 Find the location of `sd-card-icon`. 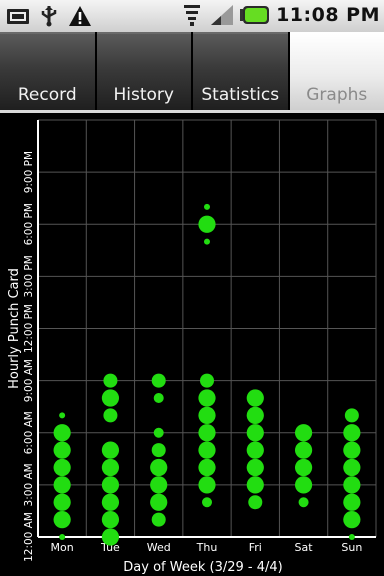

sd-card-icon is located at coordinates (18, 16).